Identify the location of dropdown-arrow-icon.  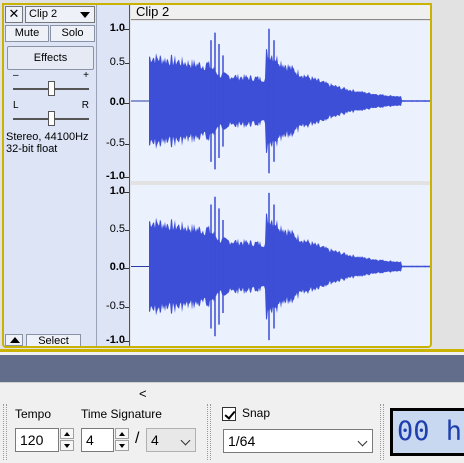
(85, 15).